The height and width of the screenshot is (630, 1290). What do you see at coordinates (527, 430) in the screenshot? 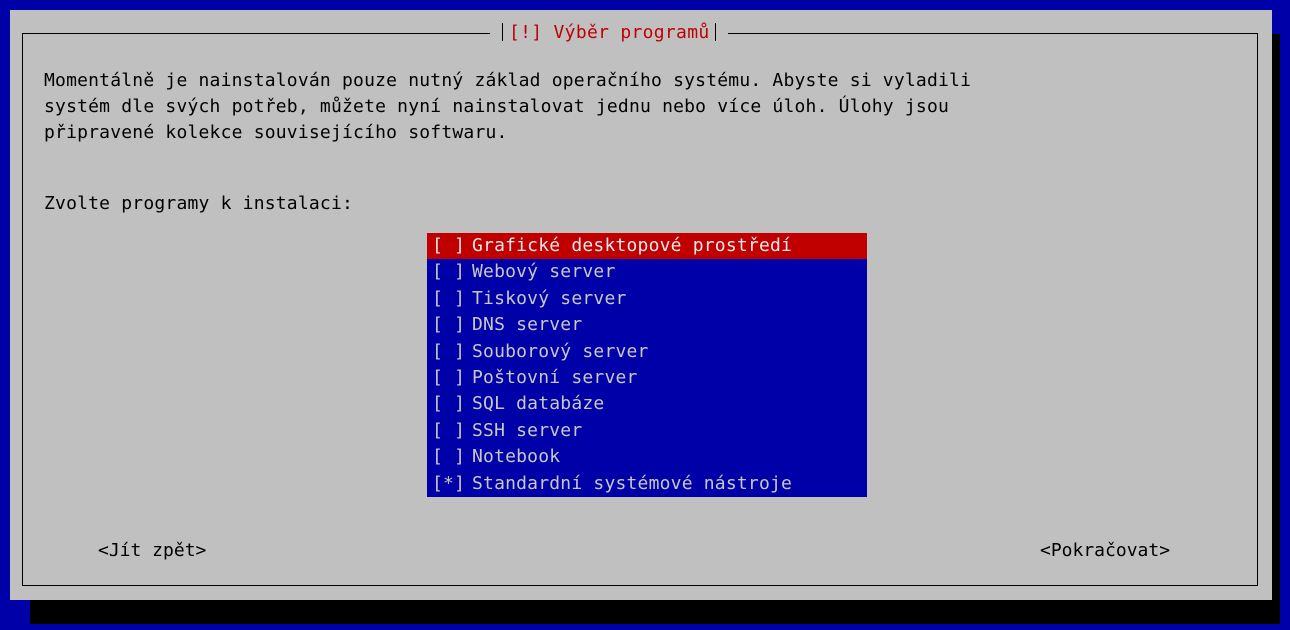
I see `task-label: SSH server` at bounding box center [527, 430].